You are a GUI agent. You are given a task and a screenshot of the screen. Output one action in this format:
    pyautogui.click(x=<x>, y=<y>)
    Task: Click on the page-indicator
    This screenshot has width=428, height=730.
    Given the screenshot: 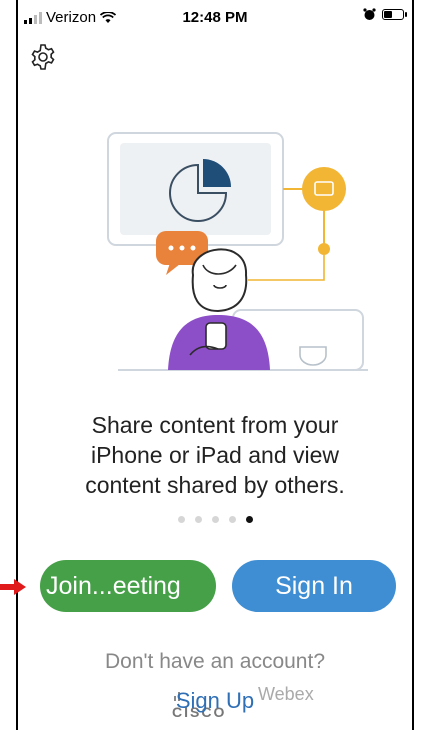 What is the action you would take?
    pyautogui.click(x=215, y=519)
    